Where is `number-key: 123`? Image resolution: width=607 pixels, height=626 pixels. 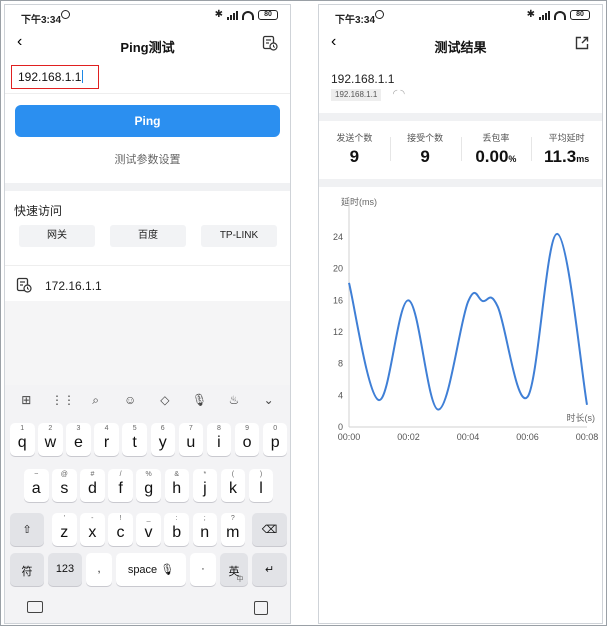
number-key: 123 is located at coordinates (65, 569).